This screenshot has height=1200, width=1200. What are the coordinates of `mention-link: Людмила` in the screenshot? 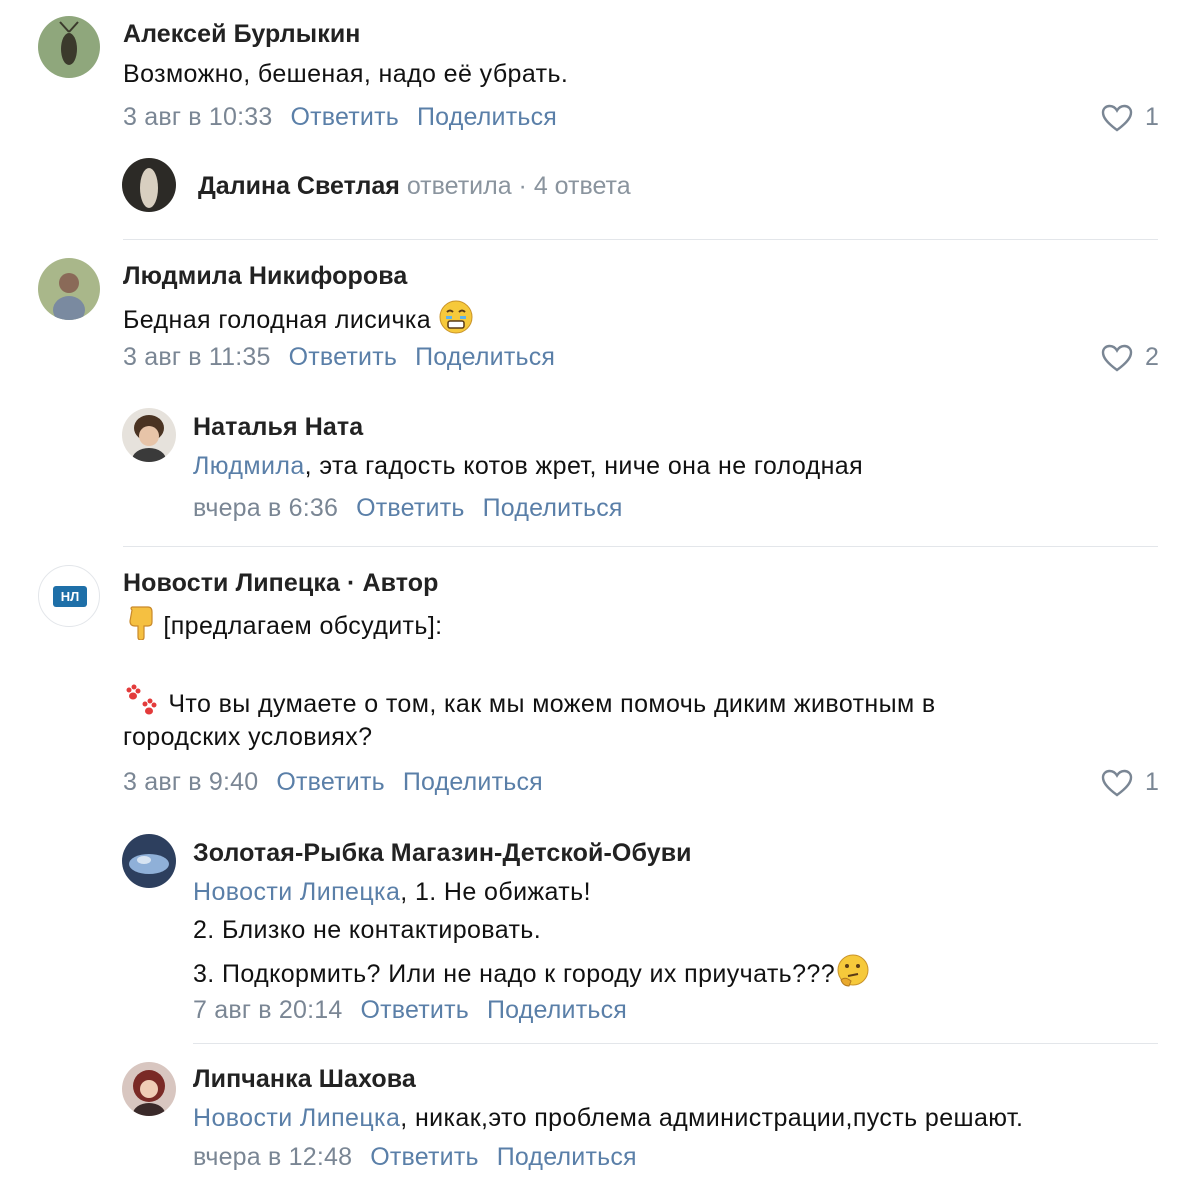 It's located at (249, 466).